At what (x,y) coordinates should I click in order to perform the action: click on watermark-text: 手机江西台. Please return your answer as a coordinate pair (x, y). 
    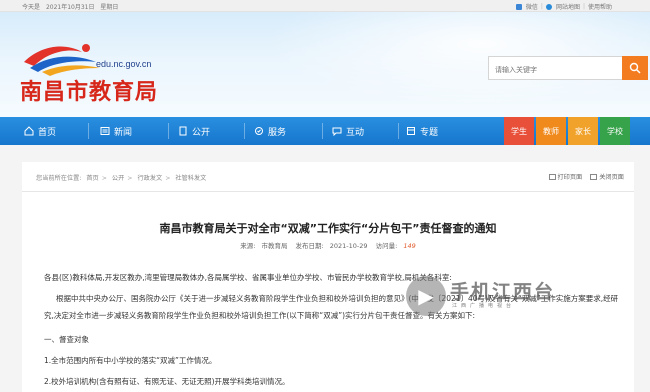
    Looking at the image, I should click on (503, 292).